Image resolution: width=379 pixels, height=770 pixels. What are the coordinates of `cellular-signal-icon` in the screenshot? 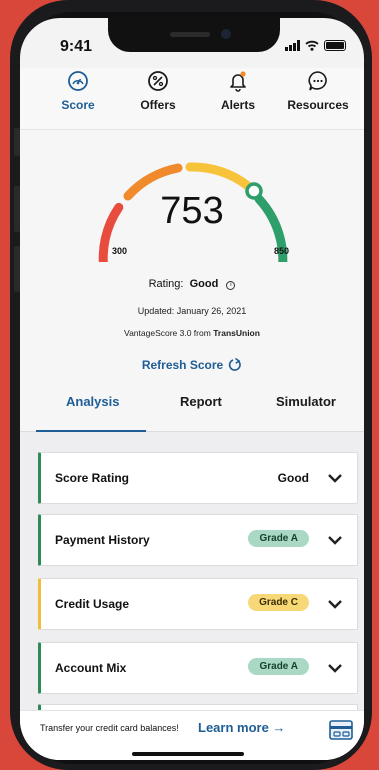 It's located at (292, 45).